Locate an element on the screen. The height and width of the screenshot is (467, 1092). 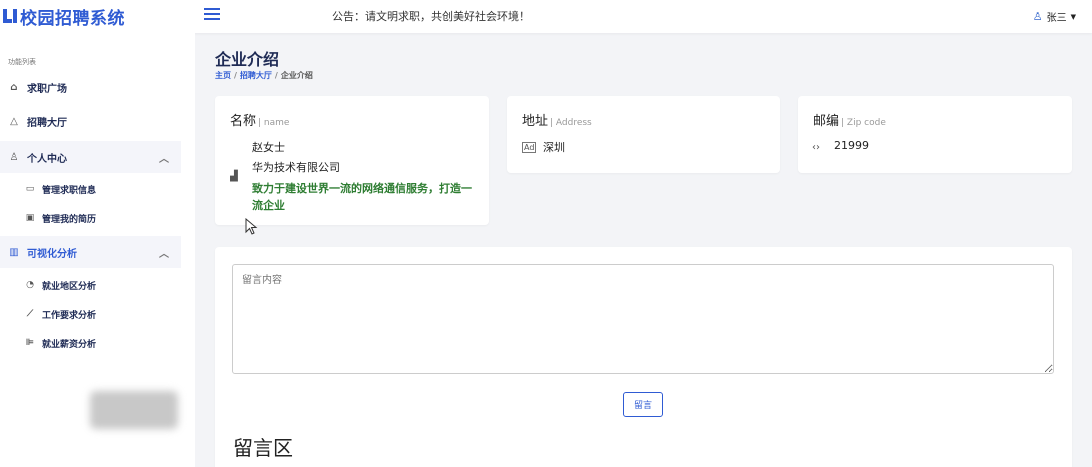
message-icon: ▭ is located at coordinates (30, 189).